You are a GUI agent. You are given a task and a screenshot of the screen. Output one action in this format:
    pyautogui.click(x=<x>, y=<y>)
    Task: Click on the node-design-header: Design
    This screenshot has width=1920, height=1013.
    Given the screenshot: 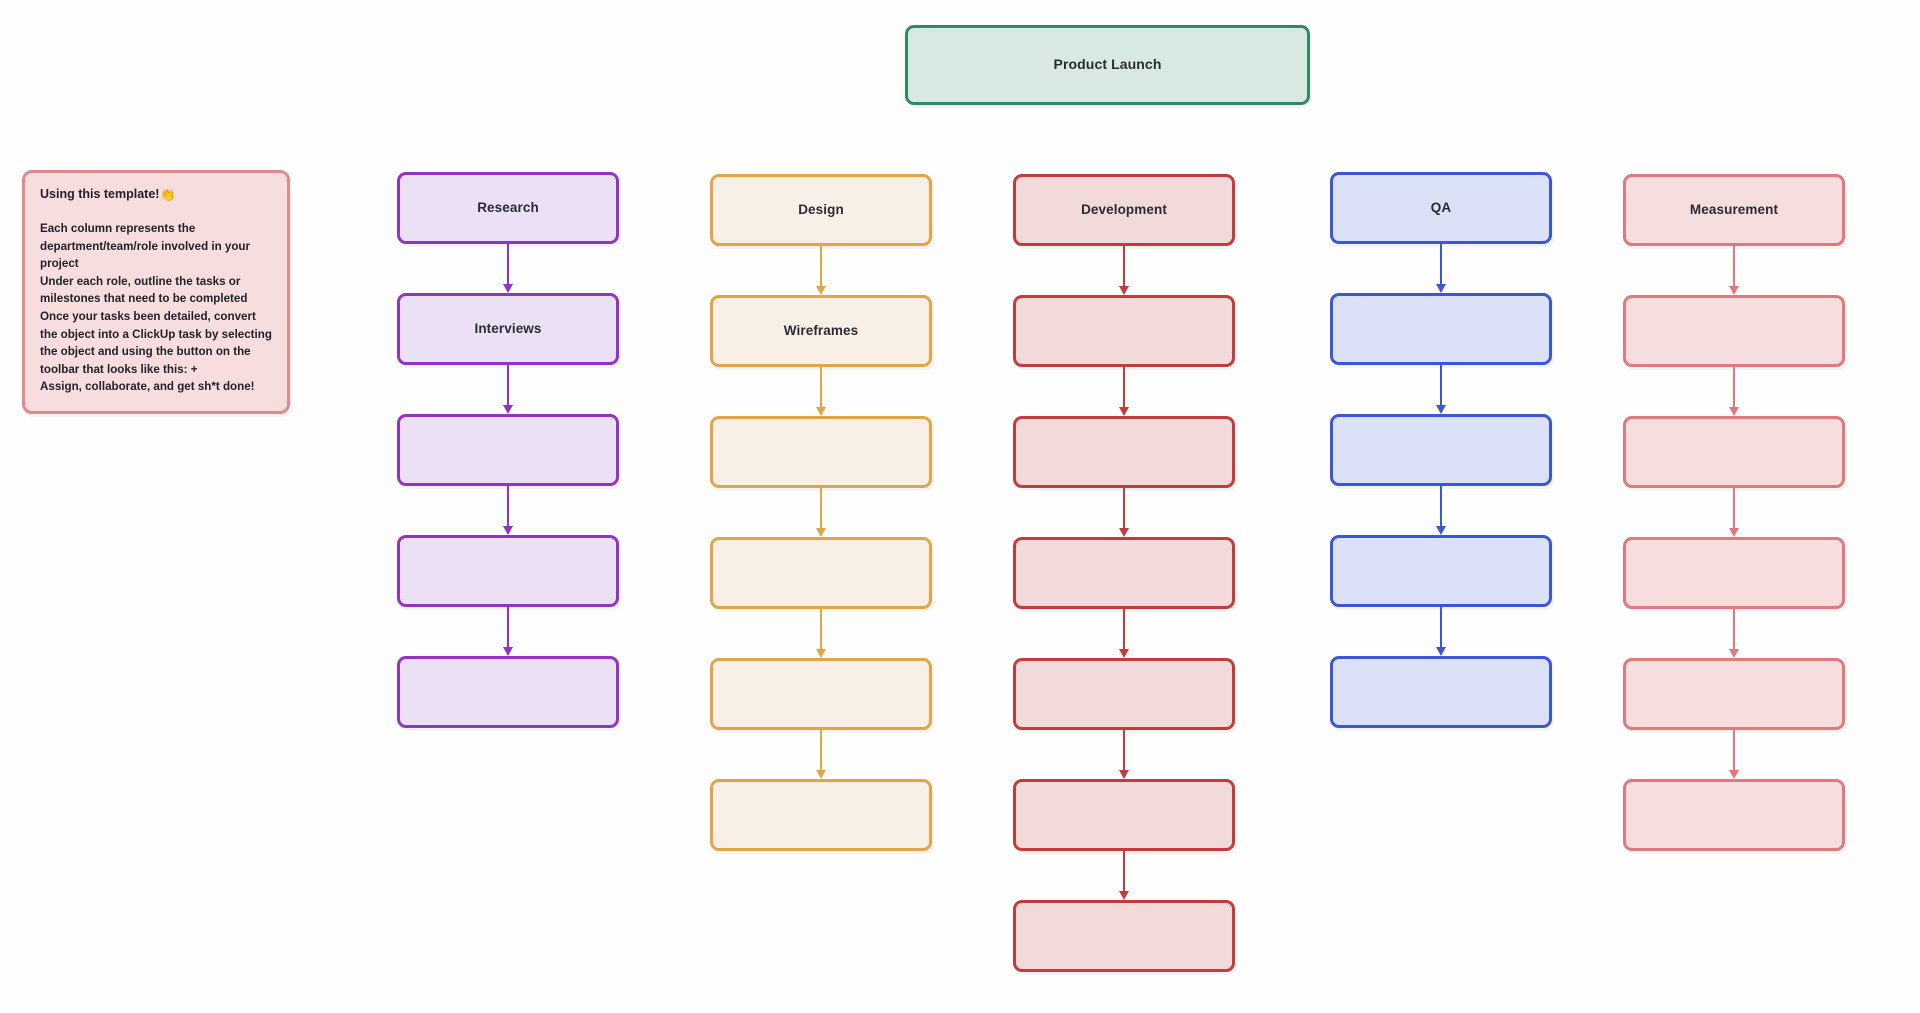 What is the action you would take?
    pyautogui.click(x=821, y=210)
    